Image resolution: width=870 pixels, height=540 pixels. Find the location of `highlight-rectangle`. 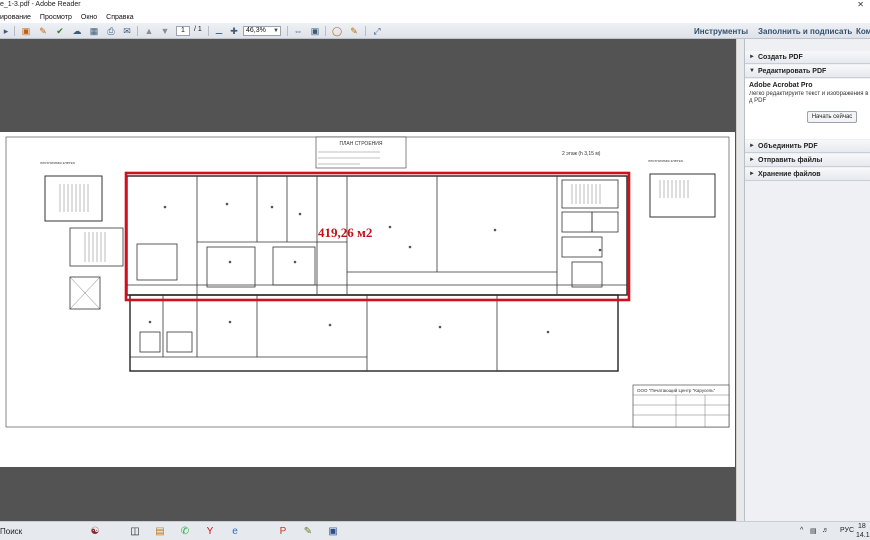

highlight-rectangle is located at coordinates (377, 236).